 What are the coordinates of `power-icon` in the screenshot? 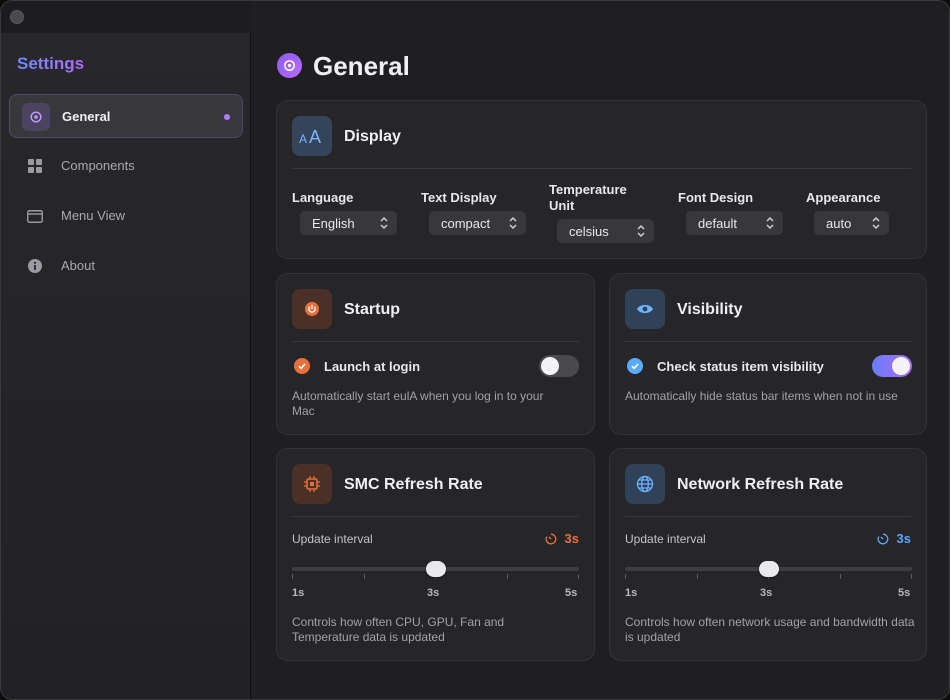 It's located at (312, 309).